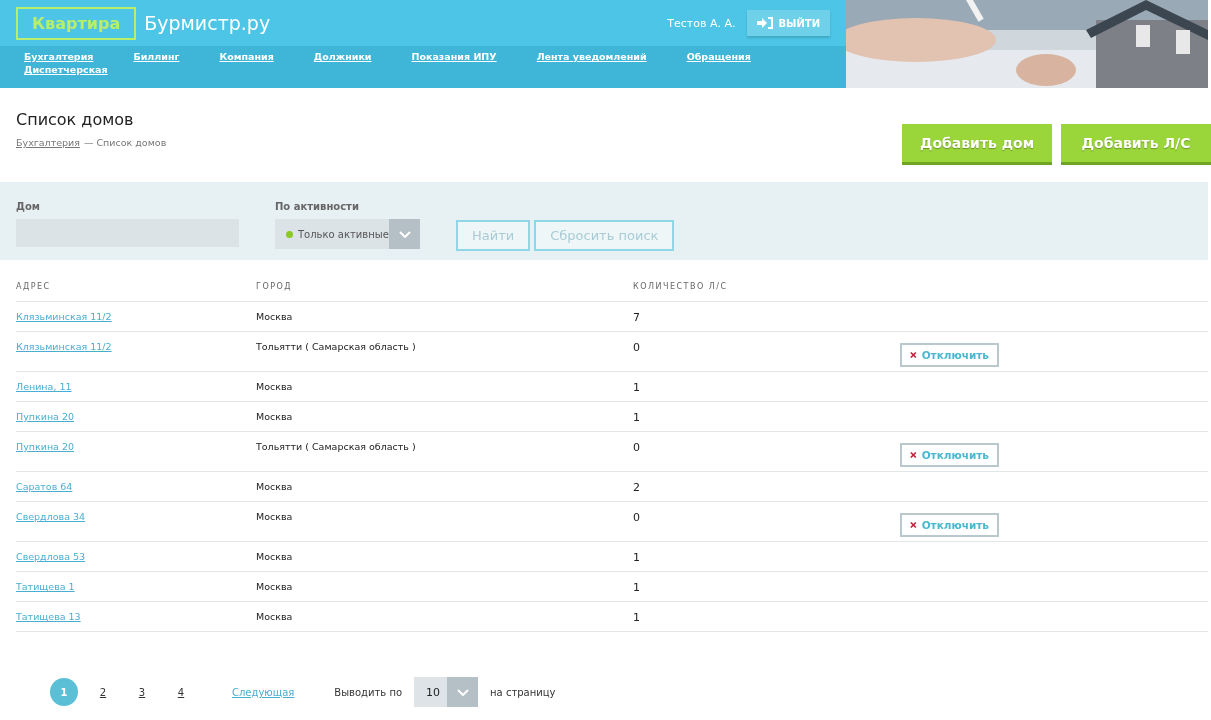 Image resolution: width=1211 pixels, height=720 pixels. Describe the element at coordinates (342, 56) in the screenshot. I see `nav-link: Должники` at that location.